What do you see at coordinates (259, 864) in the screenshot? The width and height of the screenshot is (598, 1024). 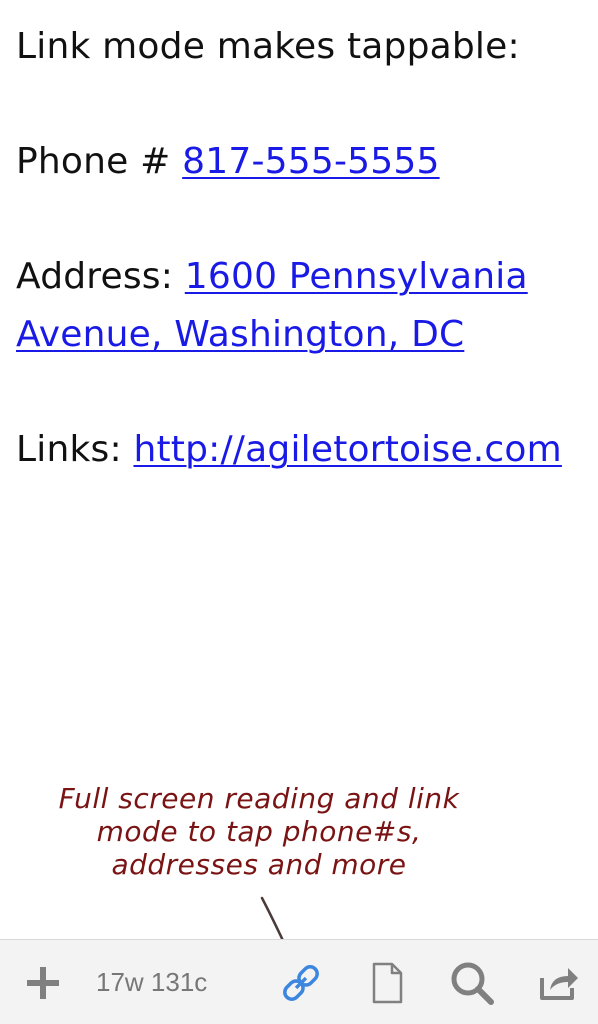 I see `annotation-line-3: addresses and more` at bounding box center [259, 864].